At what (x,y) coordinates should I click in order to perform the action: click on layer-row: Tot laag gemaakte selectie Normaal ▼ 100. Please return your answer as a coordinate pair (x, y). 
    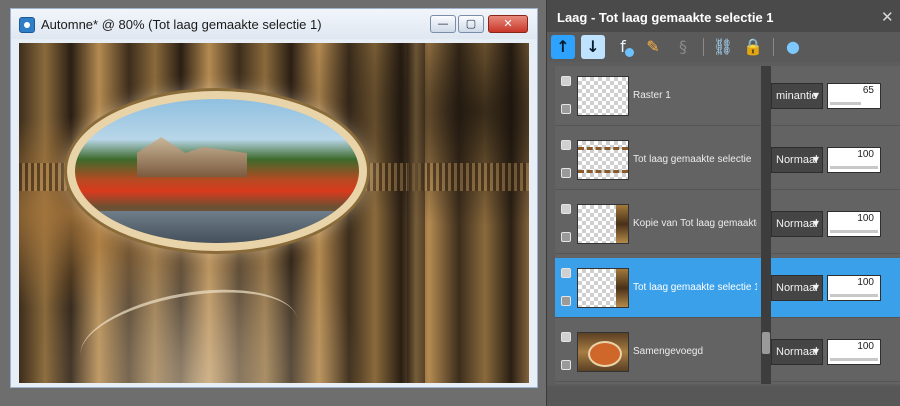
    Looking at the image, I should click on (727, 160).